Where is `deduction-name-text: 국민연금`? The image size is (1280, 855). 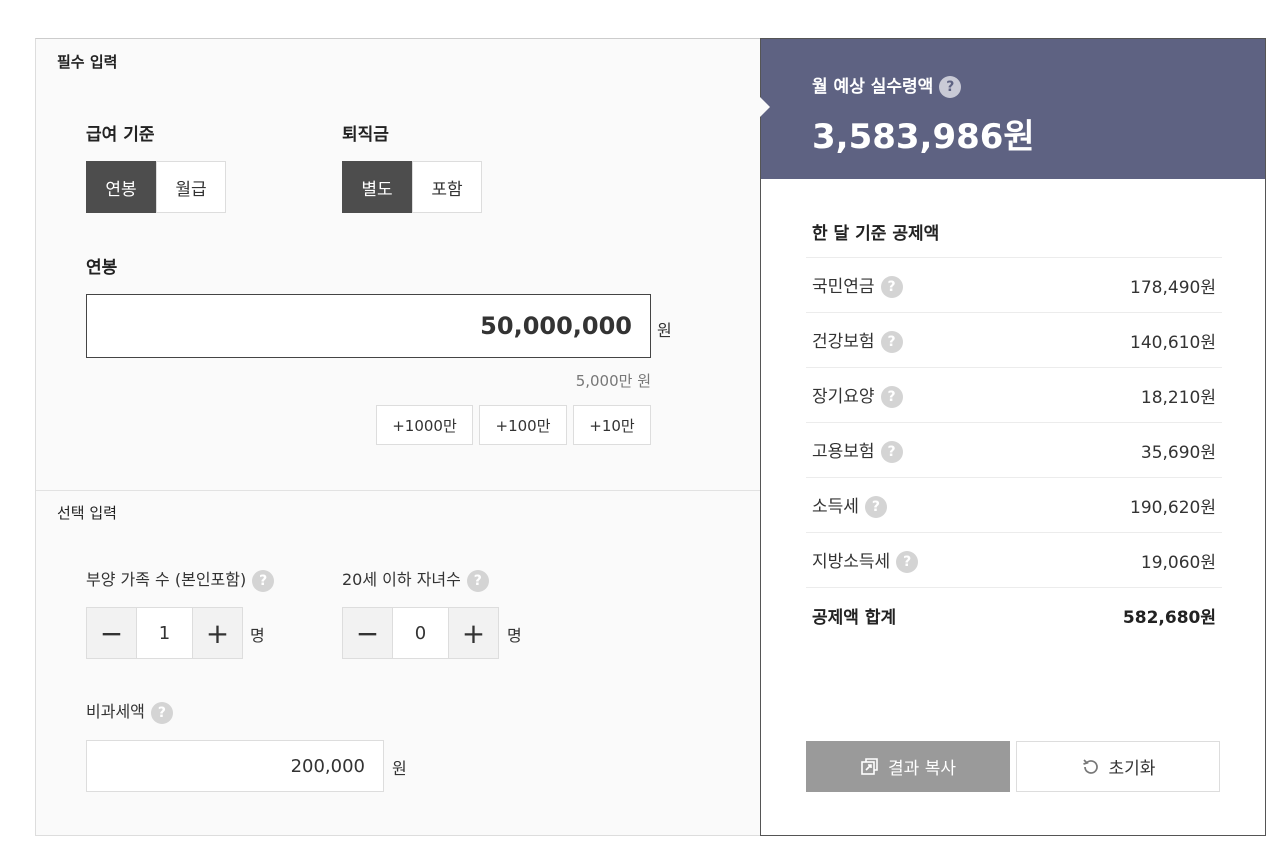
deduction-name-text: 국민연금 is located at coordinates (843, 287).